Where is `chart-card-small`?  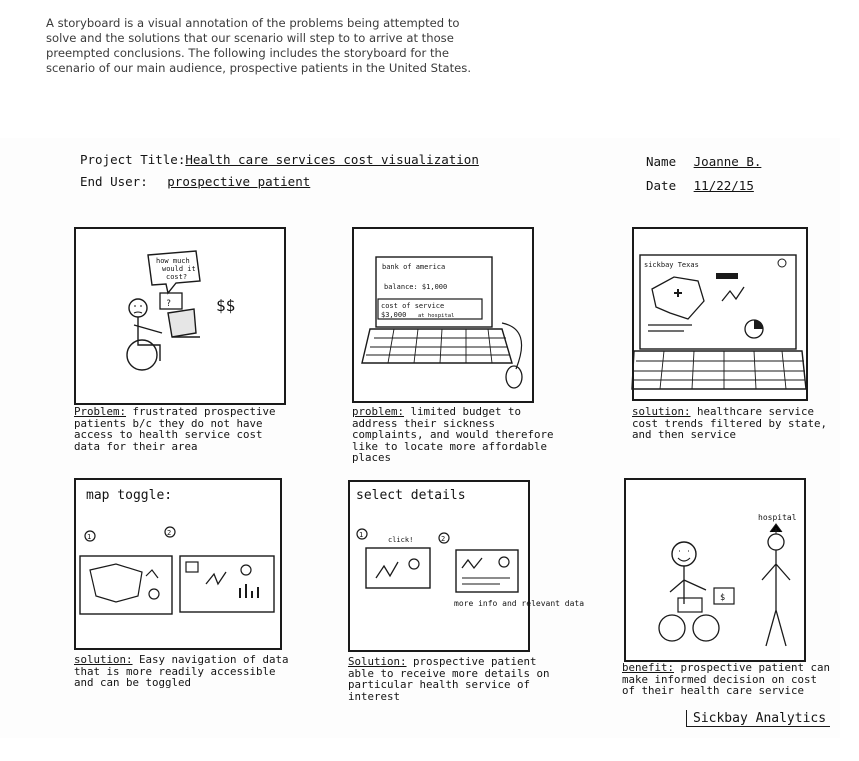
chart-card-small is located at coordinates (398, 568).